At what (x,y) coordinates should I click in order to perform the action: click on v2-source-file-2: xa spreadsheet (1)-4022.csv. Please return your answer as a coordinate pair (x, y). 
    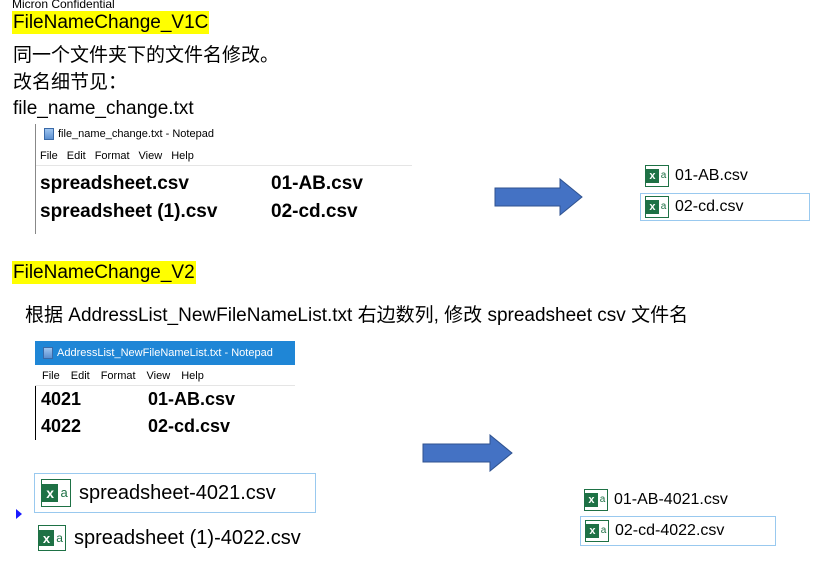
    Looking at the image, I should click on (169, 538).